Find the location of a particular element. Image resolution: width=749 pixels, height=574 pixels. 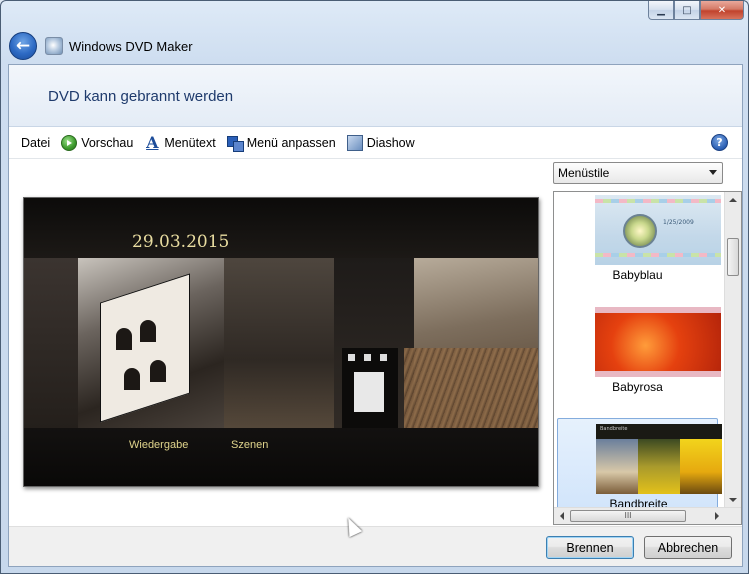

preview-top-band is located at coordinates (281, 228).